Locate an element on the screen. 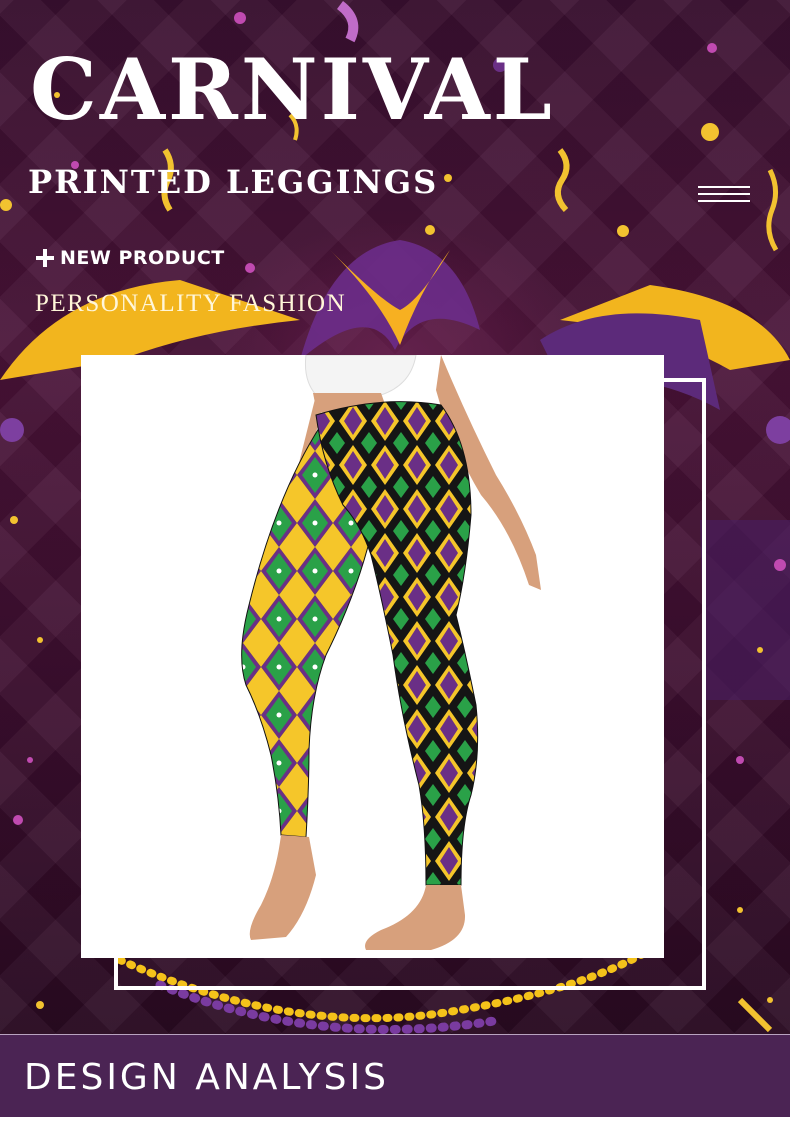 The width and height of the screenshot is (790, 1122). hamburger-menu-icon is located at coordinates (724, 195).